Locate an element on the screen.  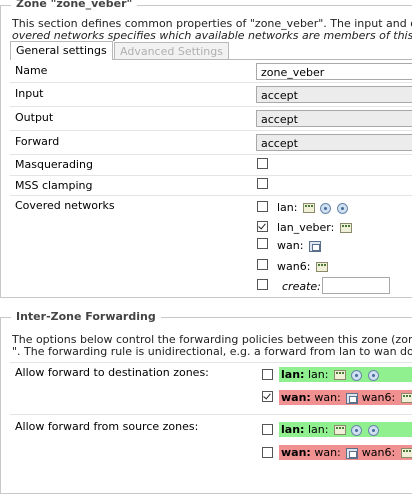
network-name-wan: wan: is located at coordinates (290, 245).